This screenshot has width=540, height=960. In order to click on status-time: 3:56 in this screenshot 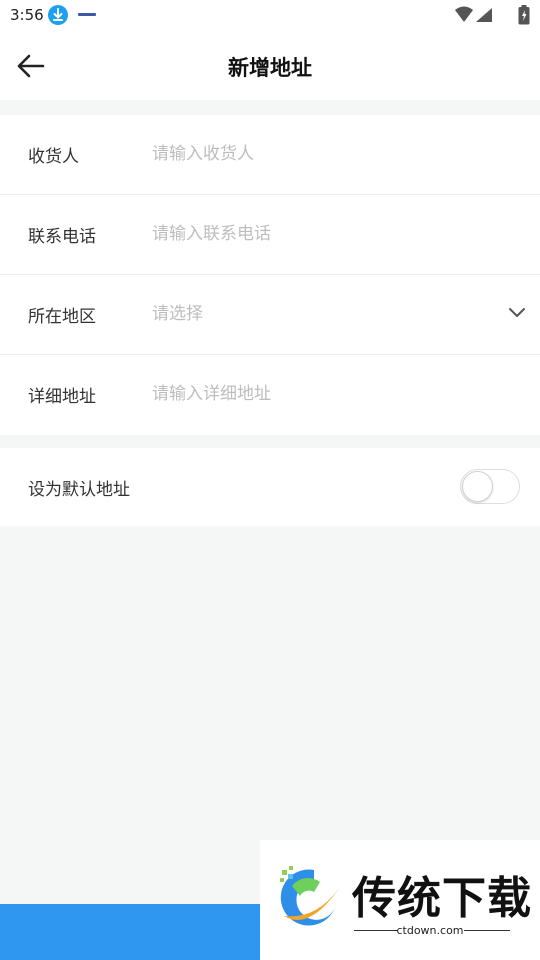, I will do `click(27, 15)`.